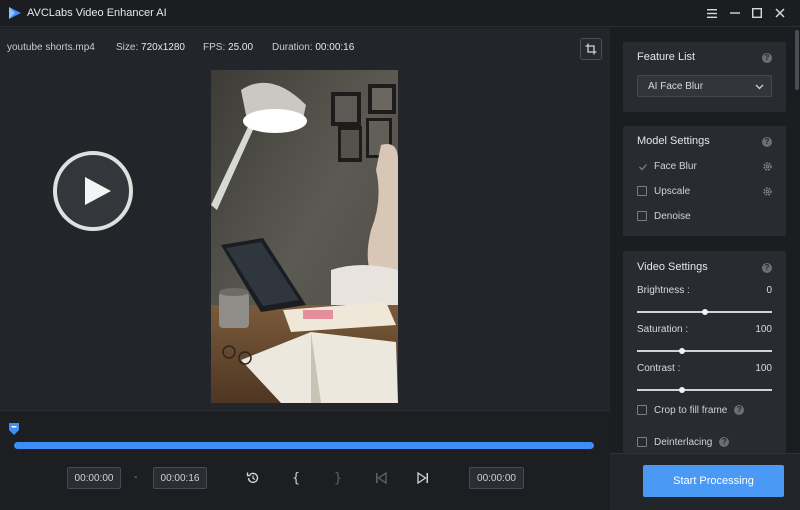 The height and width of the screenshot is (510, 800). What do you see at coordinates (681, 390) in the screenshot?
I see `contrast-thumb` at bounding box center [681, 390].